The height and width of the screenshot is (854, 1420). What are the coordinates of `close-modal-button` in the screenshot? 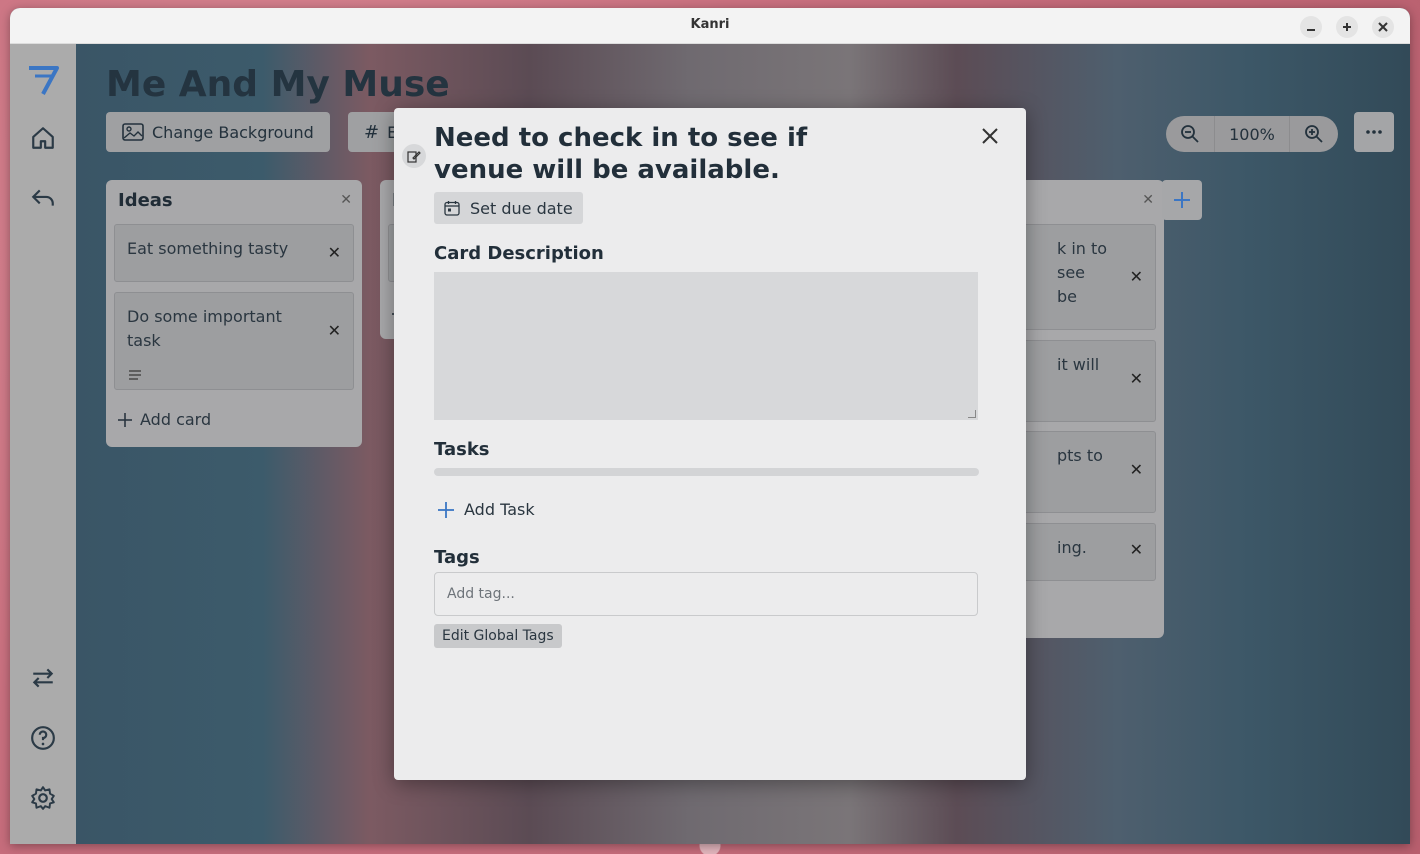 It's located at (990, 136).